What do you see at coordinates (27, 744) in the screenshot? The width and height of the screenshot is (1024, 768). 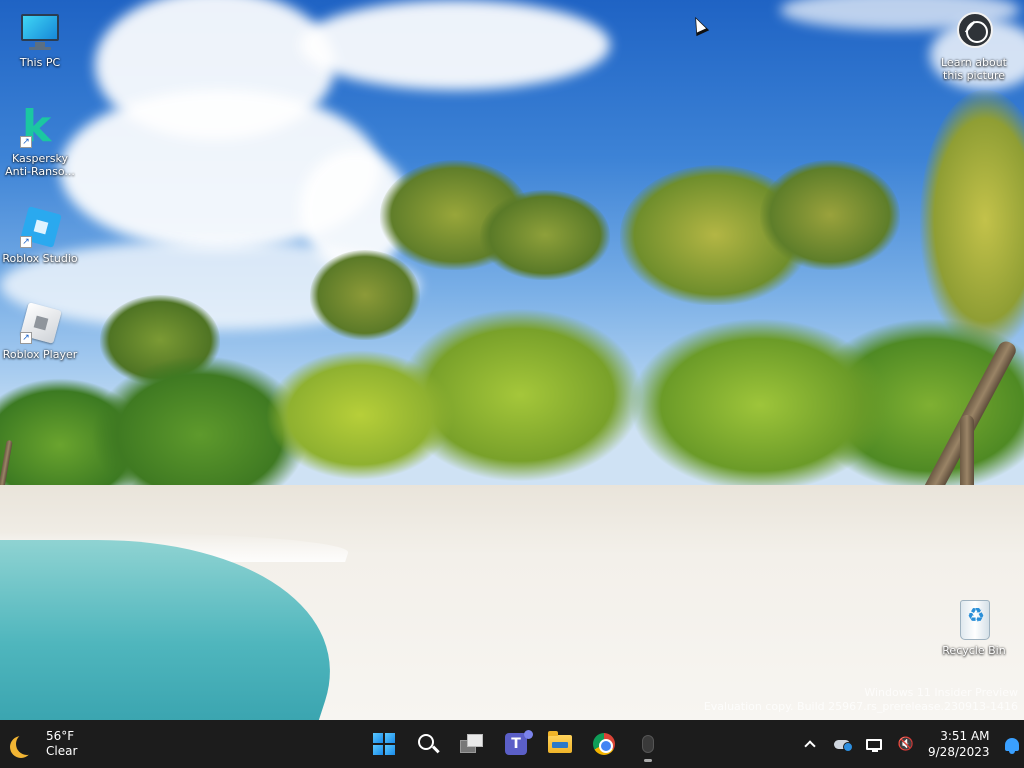 I see `moon-icon` at bounding box center [27, 744].